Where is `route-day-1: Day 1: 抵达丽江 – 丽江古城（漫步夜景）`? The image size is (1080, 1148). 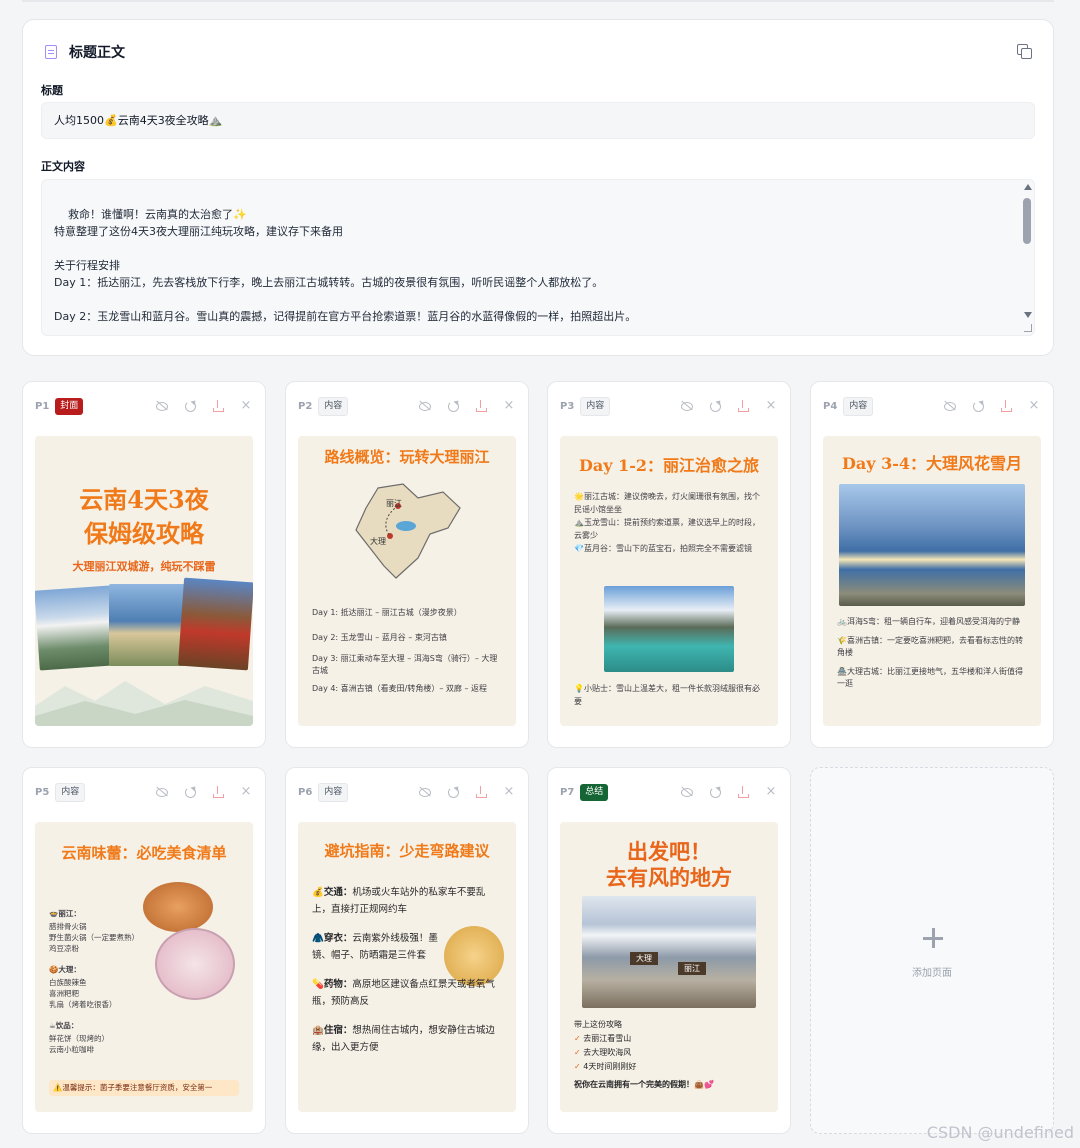 route-day-1: Day 1: 抵达丽江 – 丽江古城（漫步夜景） is located at coordinates (387, 612).